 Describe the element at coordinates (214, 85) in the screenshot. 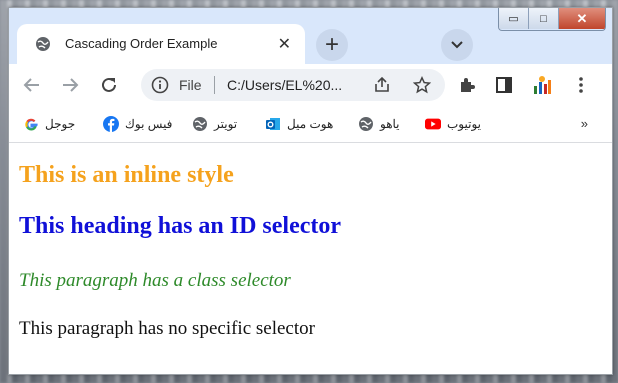

I see `omnibox-divider` at that location.